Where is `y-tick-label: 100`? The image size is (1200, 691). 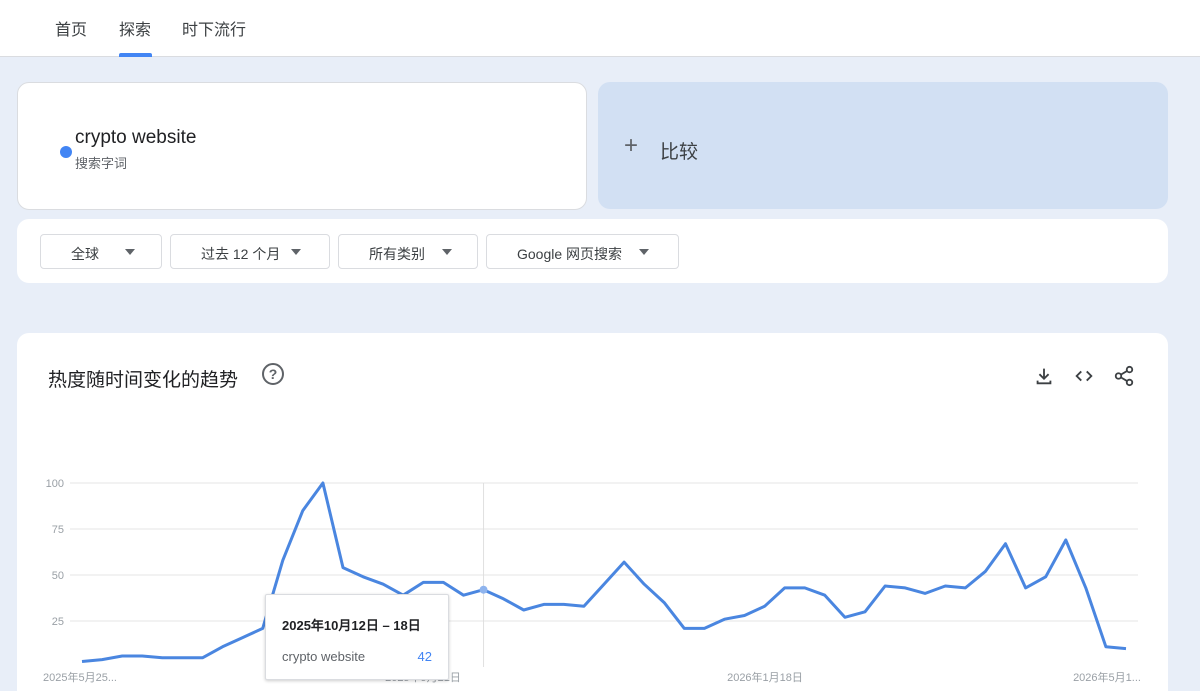
y-tick-label: 100 is located at coordinates (55, 484).